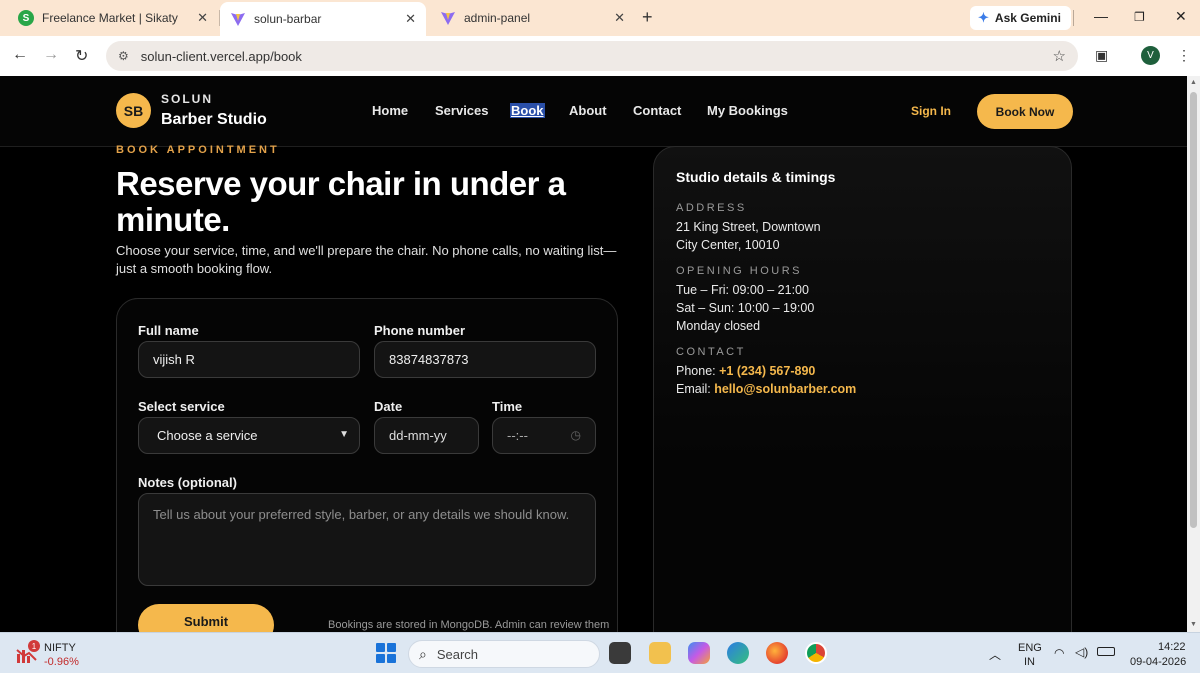  What do you see at coordinates (1181, 16) in the screenshot?
I see `close-window-icon: ✕` at bounding box center [1181, 16].